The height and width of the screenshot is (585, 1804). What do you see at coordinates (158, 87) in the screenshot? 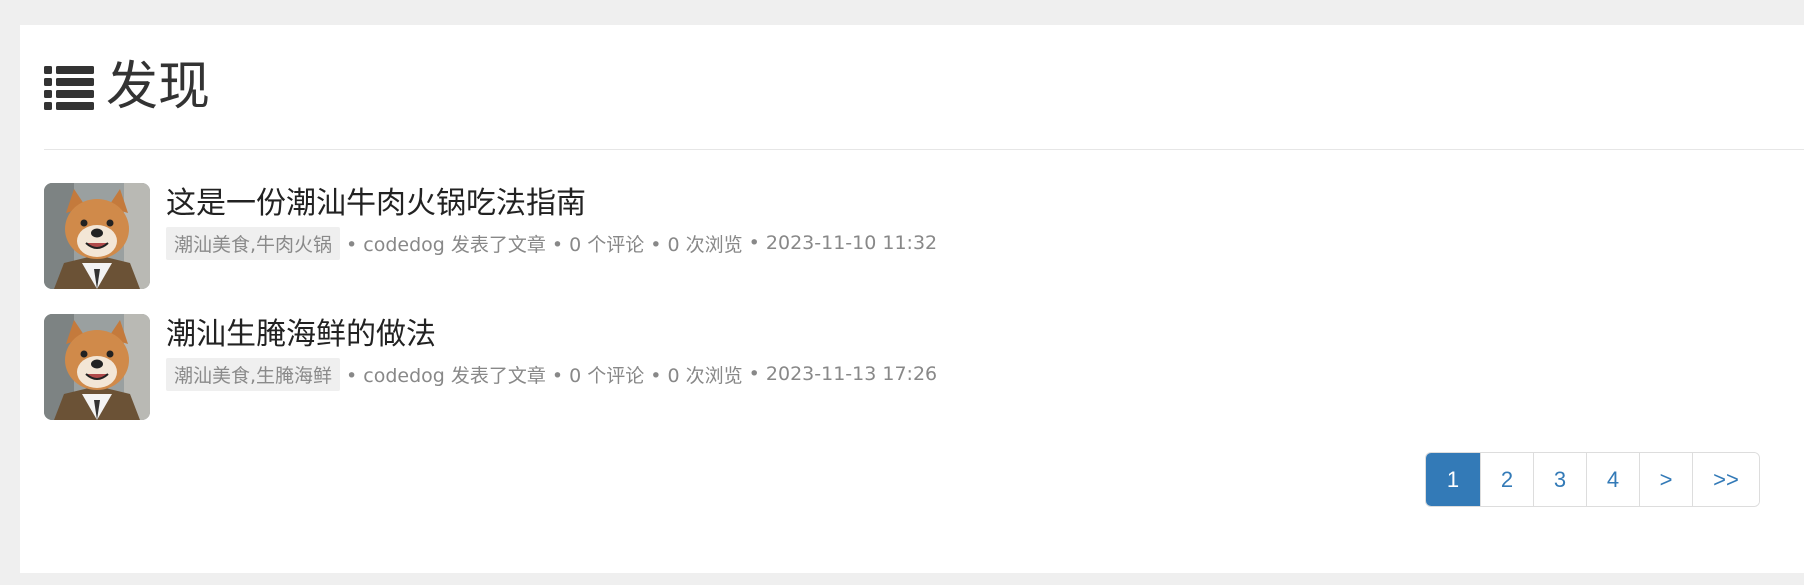
I see `page-title: 发现` at bounding box center [158, 87].